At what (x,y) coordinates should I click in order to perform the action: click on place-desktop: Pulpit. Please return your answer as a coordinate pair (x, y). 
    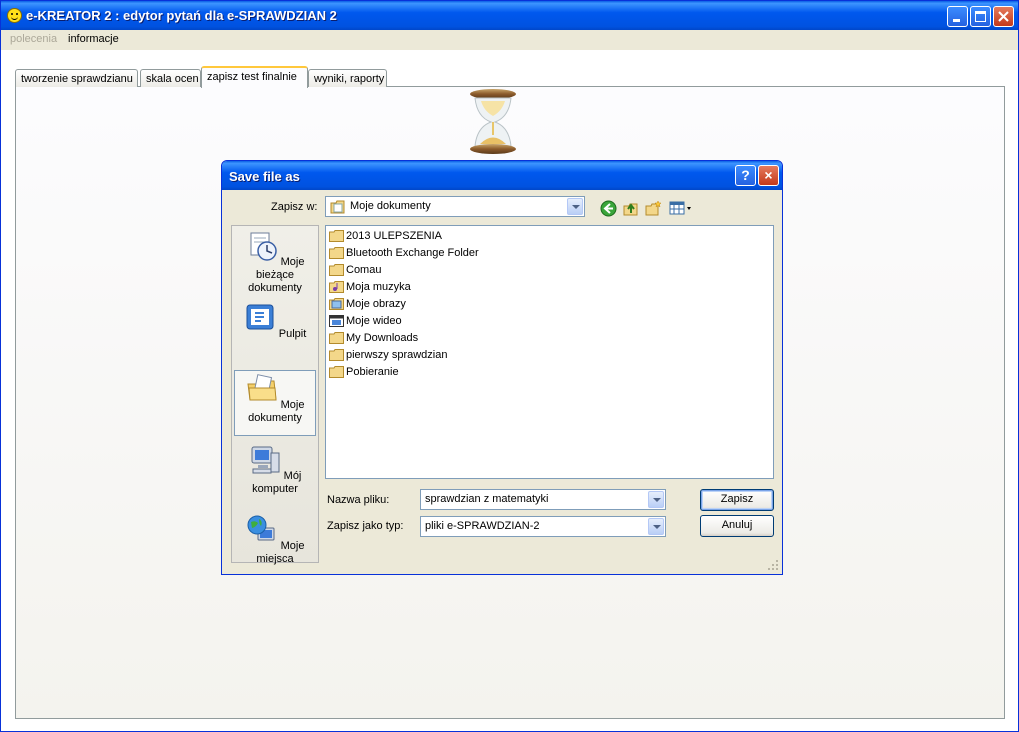
    Looking at the image, I should click on (275, 335).